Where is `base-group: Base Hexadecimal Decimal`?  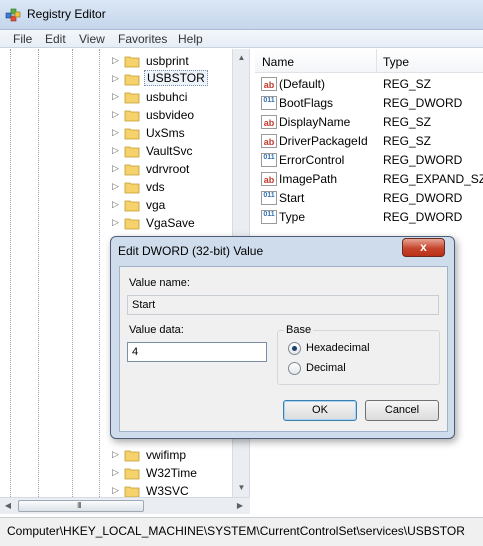
base-group: Base Hexadecimal Decimal is located at coordinates (358, 354).